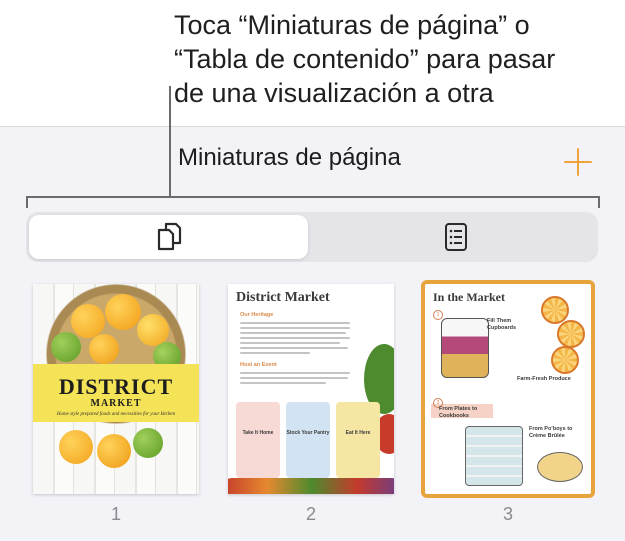 The width and height of the screenshot is (625, 541). I want to click on callout-bracket, so click(313, 197).